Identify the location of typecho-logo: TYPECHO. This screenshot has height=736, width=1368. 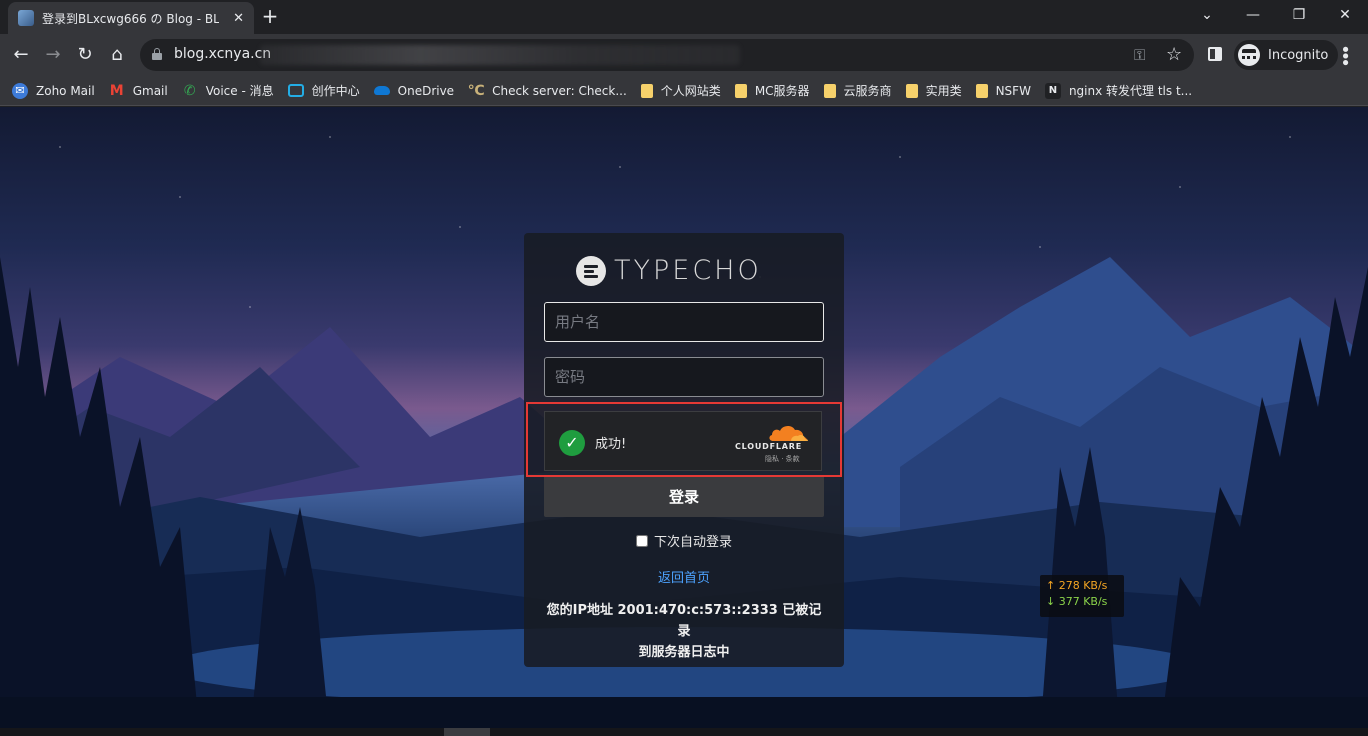
(669, 270).